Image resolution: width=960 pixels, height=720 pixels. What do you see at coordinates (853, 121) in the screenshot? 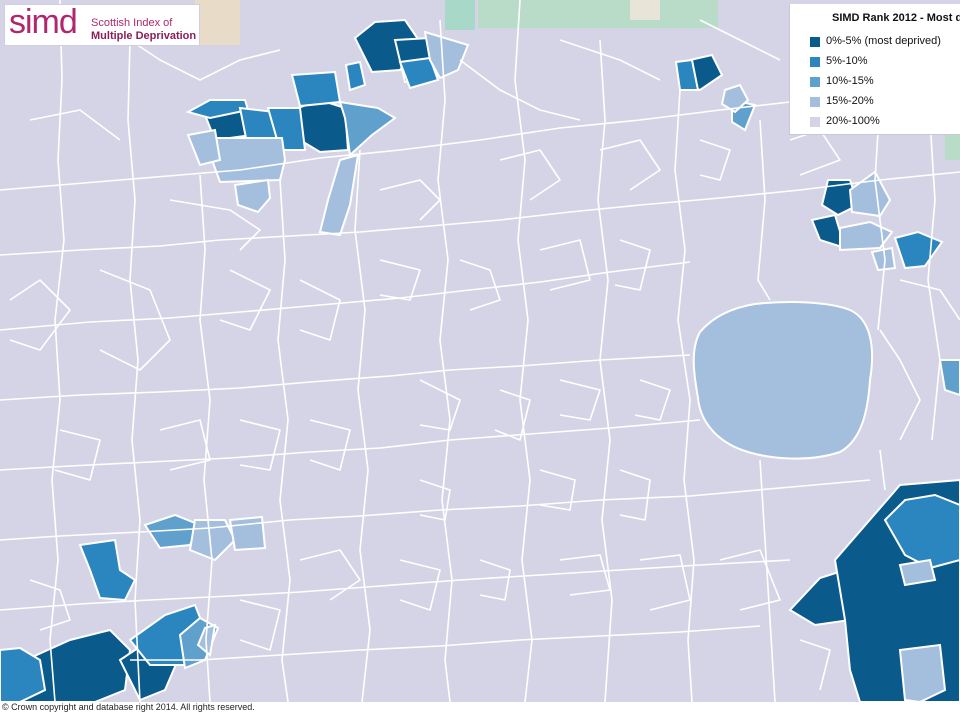
I see `legend-label: 20%-100%` at bounding box center [853, 121].